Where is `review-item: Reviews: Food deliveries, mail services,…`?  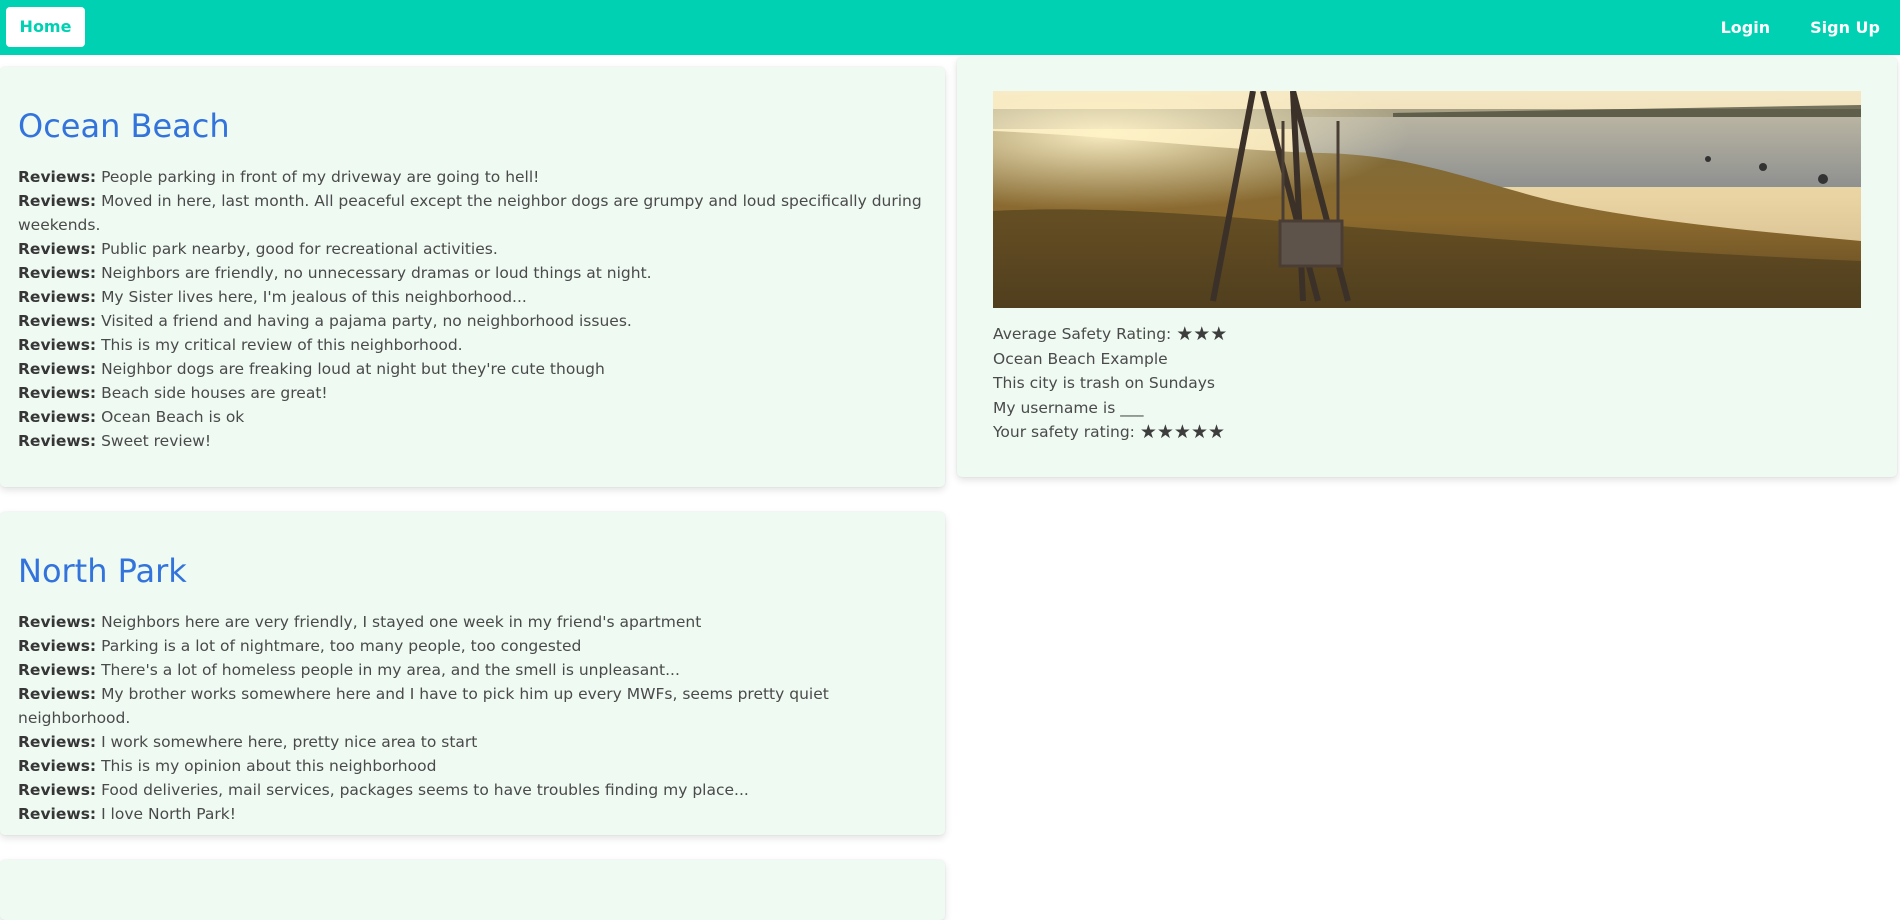
review-item: Reviews: Food deliveries, mail services,… is located at coordinates (472, 790).